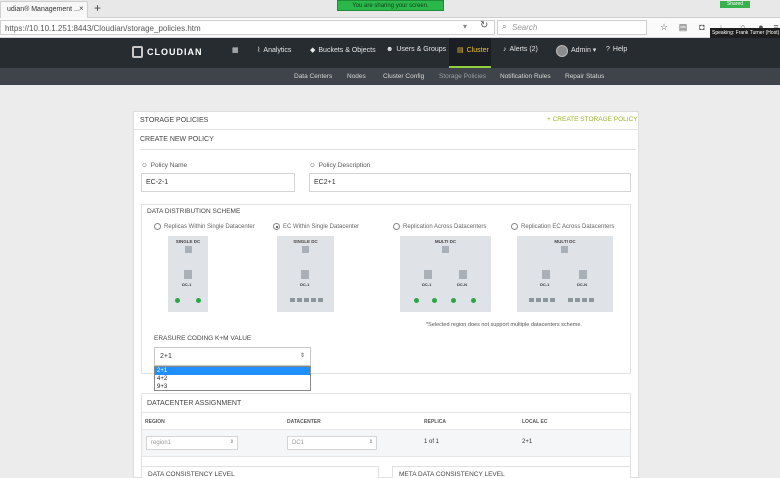  Describe the element at coordinates (477, 50) in the screenshot. I see `menu-cluster-label: Cluster` at that location.